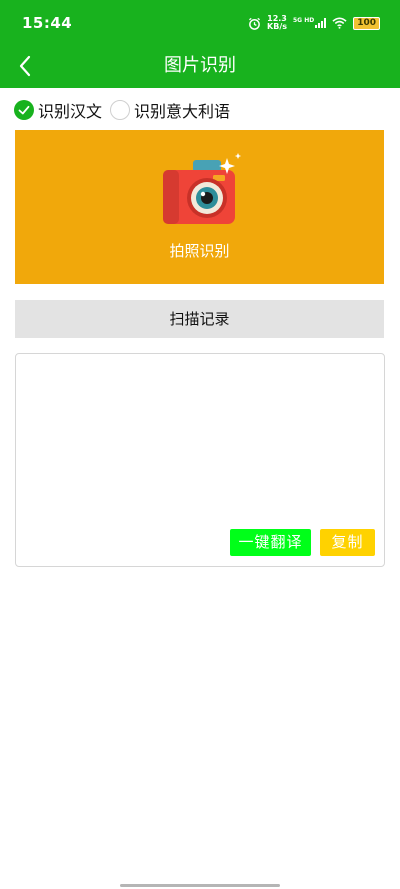 Image resolution: width=400 pixels, height=889 pixels. Describe the element at coordinates (255, 23) in the screenshot. I see `alarm-icon` at that location.